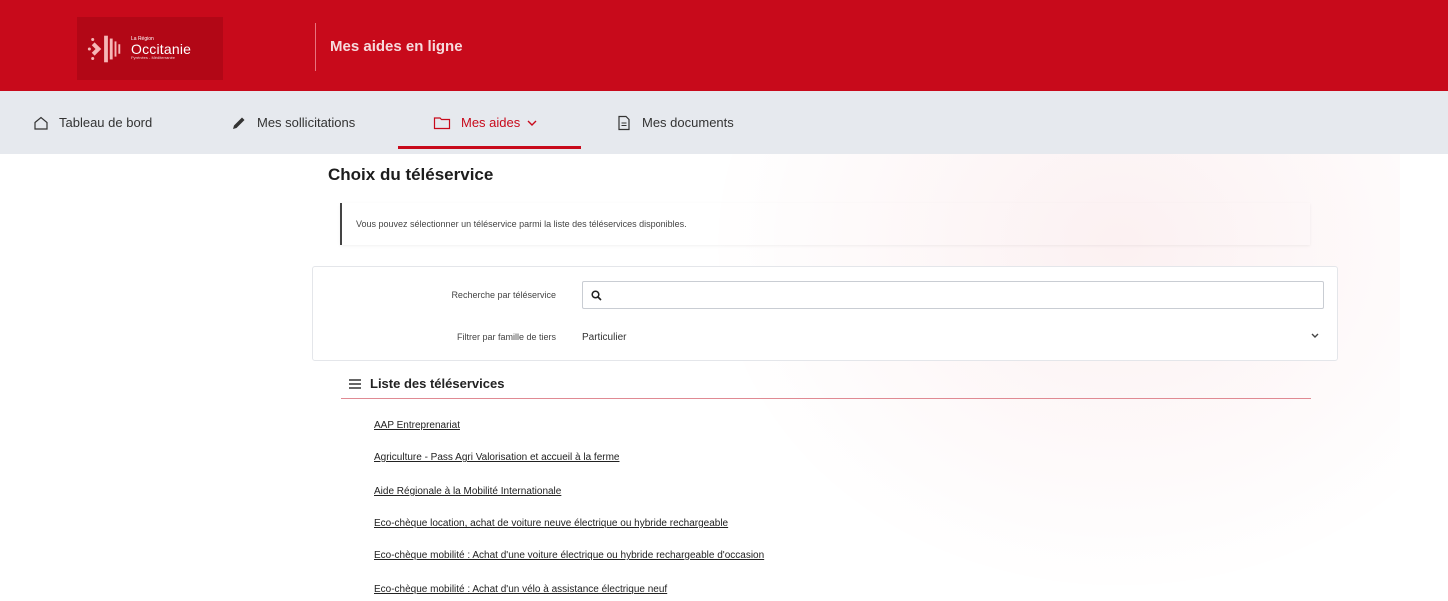  What do you see at coordinates (503, 295) in the screenshot?
I see `search-label: Recherche par téléservice` at bounding box center [503, 295].